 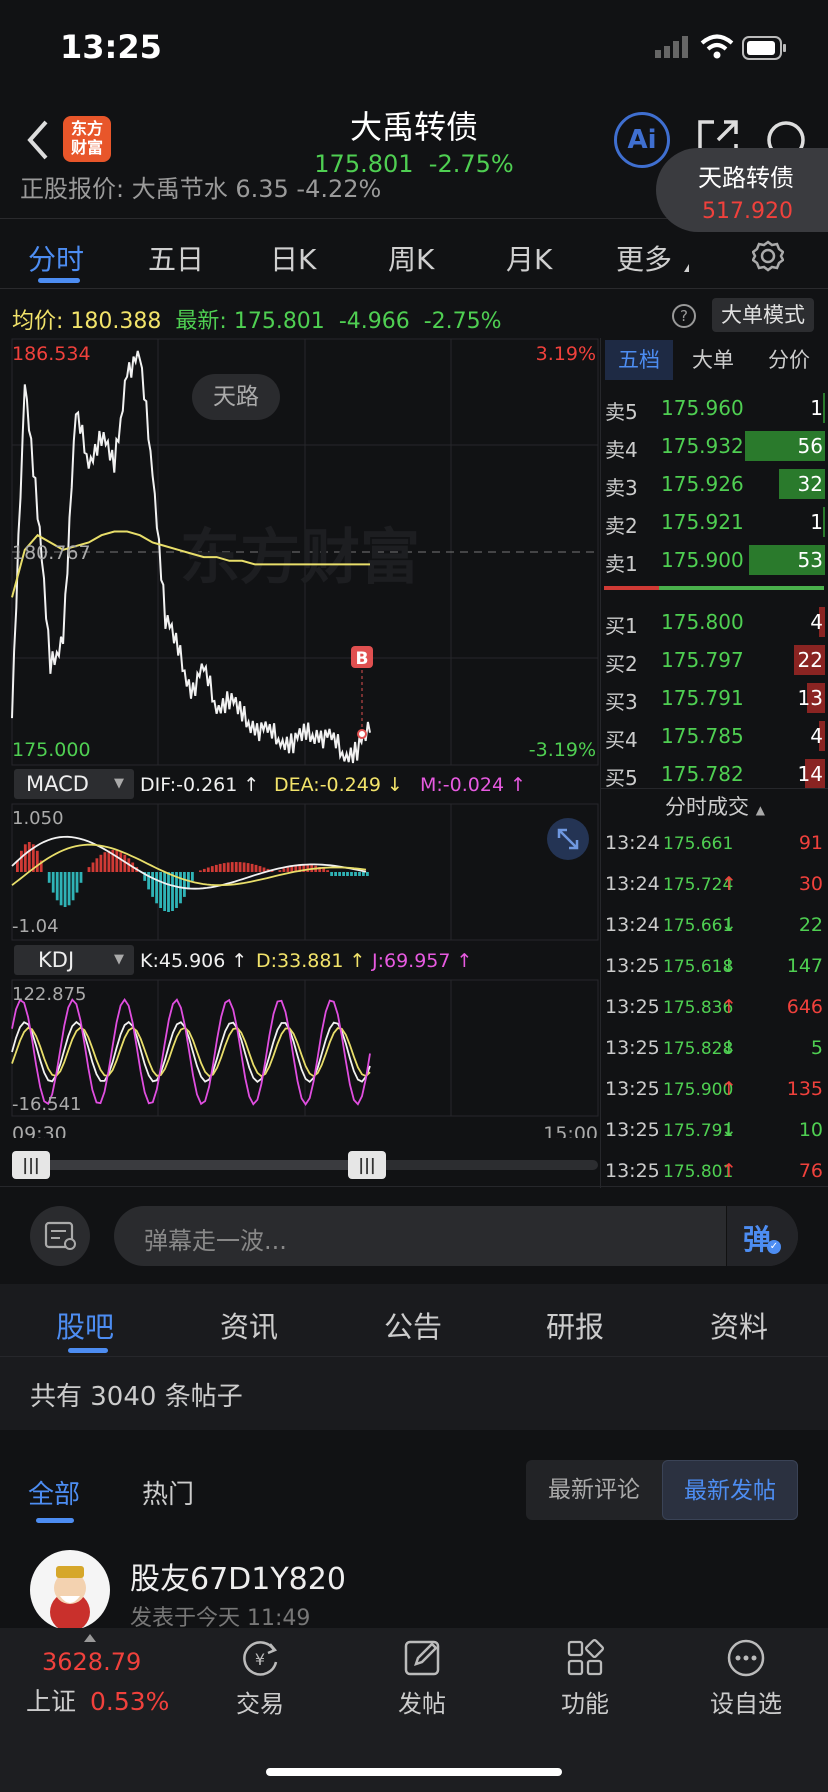 What do you see at coordinates (411, 258) in the screenshot?
I see `tab-weekly-k: 周K` at bounding box center [411, 258].